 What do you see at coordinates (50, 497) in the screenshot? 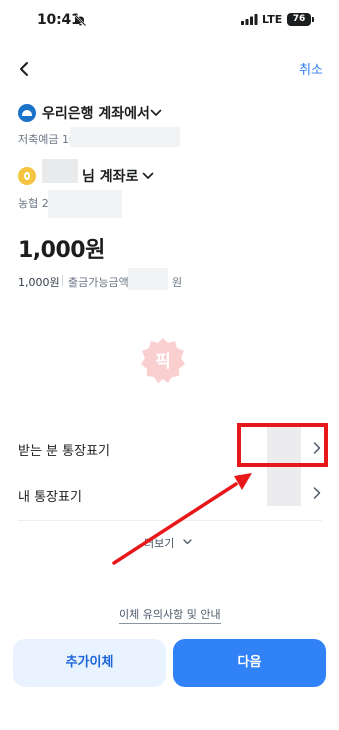
I see `my-memo-label: 내 통장표기` at bounding box center [50, 497].